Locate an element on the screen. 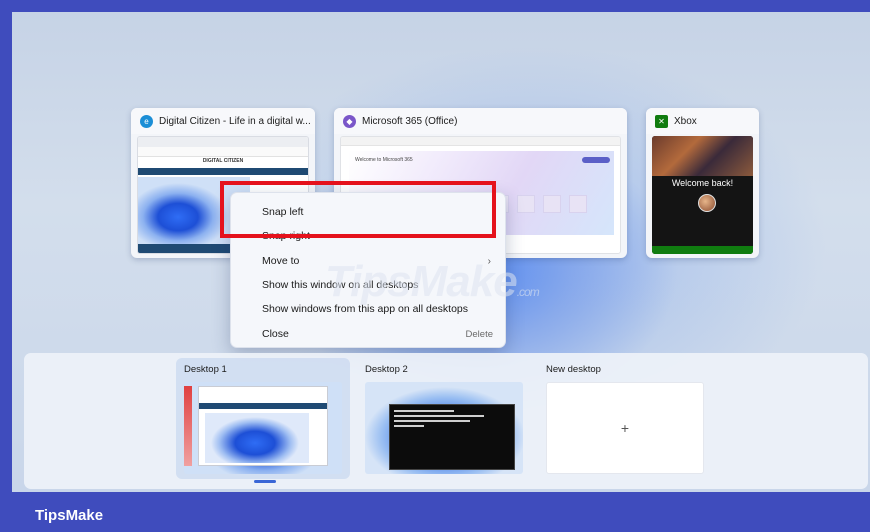 The image size is (870, 532). active-desktop-indicator is located at coordinates (265, 481).